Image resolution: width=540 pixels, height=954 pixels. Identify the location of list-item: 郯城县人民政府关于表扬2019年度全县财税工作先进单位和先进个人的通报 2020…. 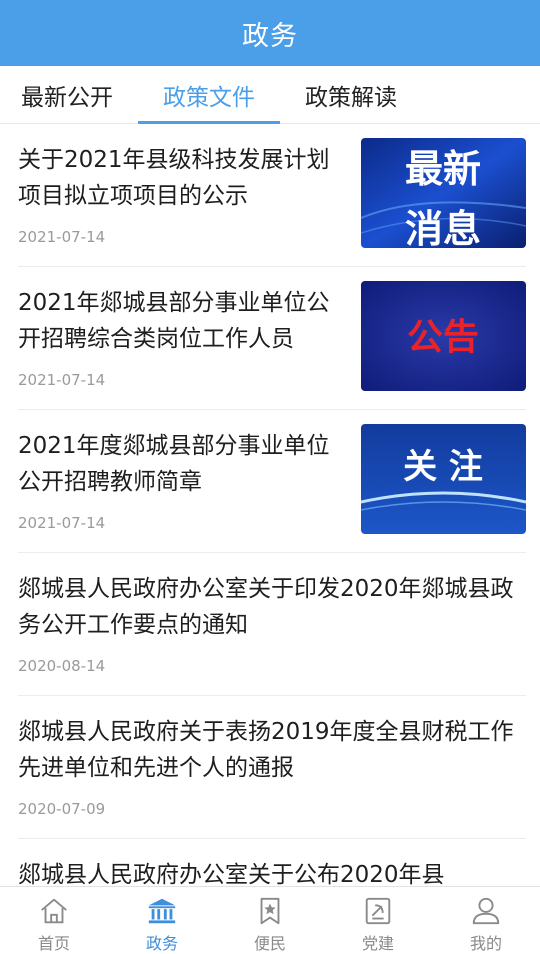
(270, 767).